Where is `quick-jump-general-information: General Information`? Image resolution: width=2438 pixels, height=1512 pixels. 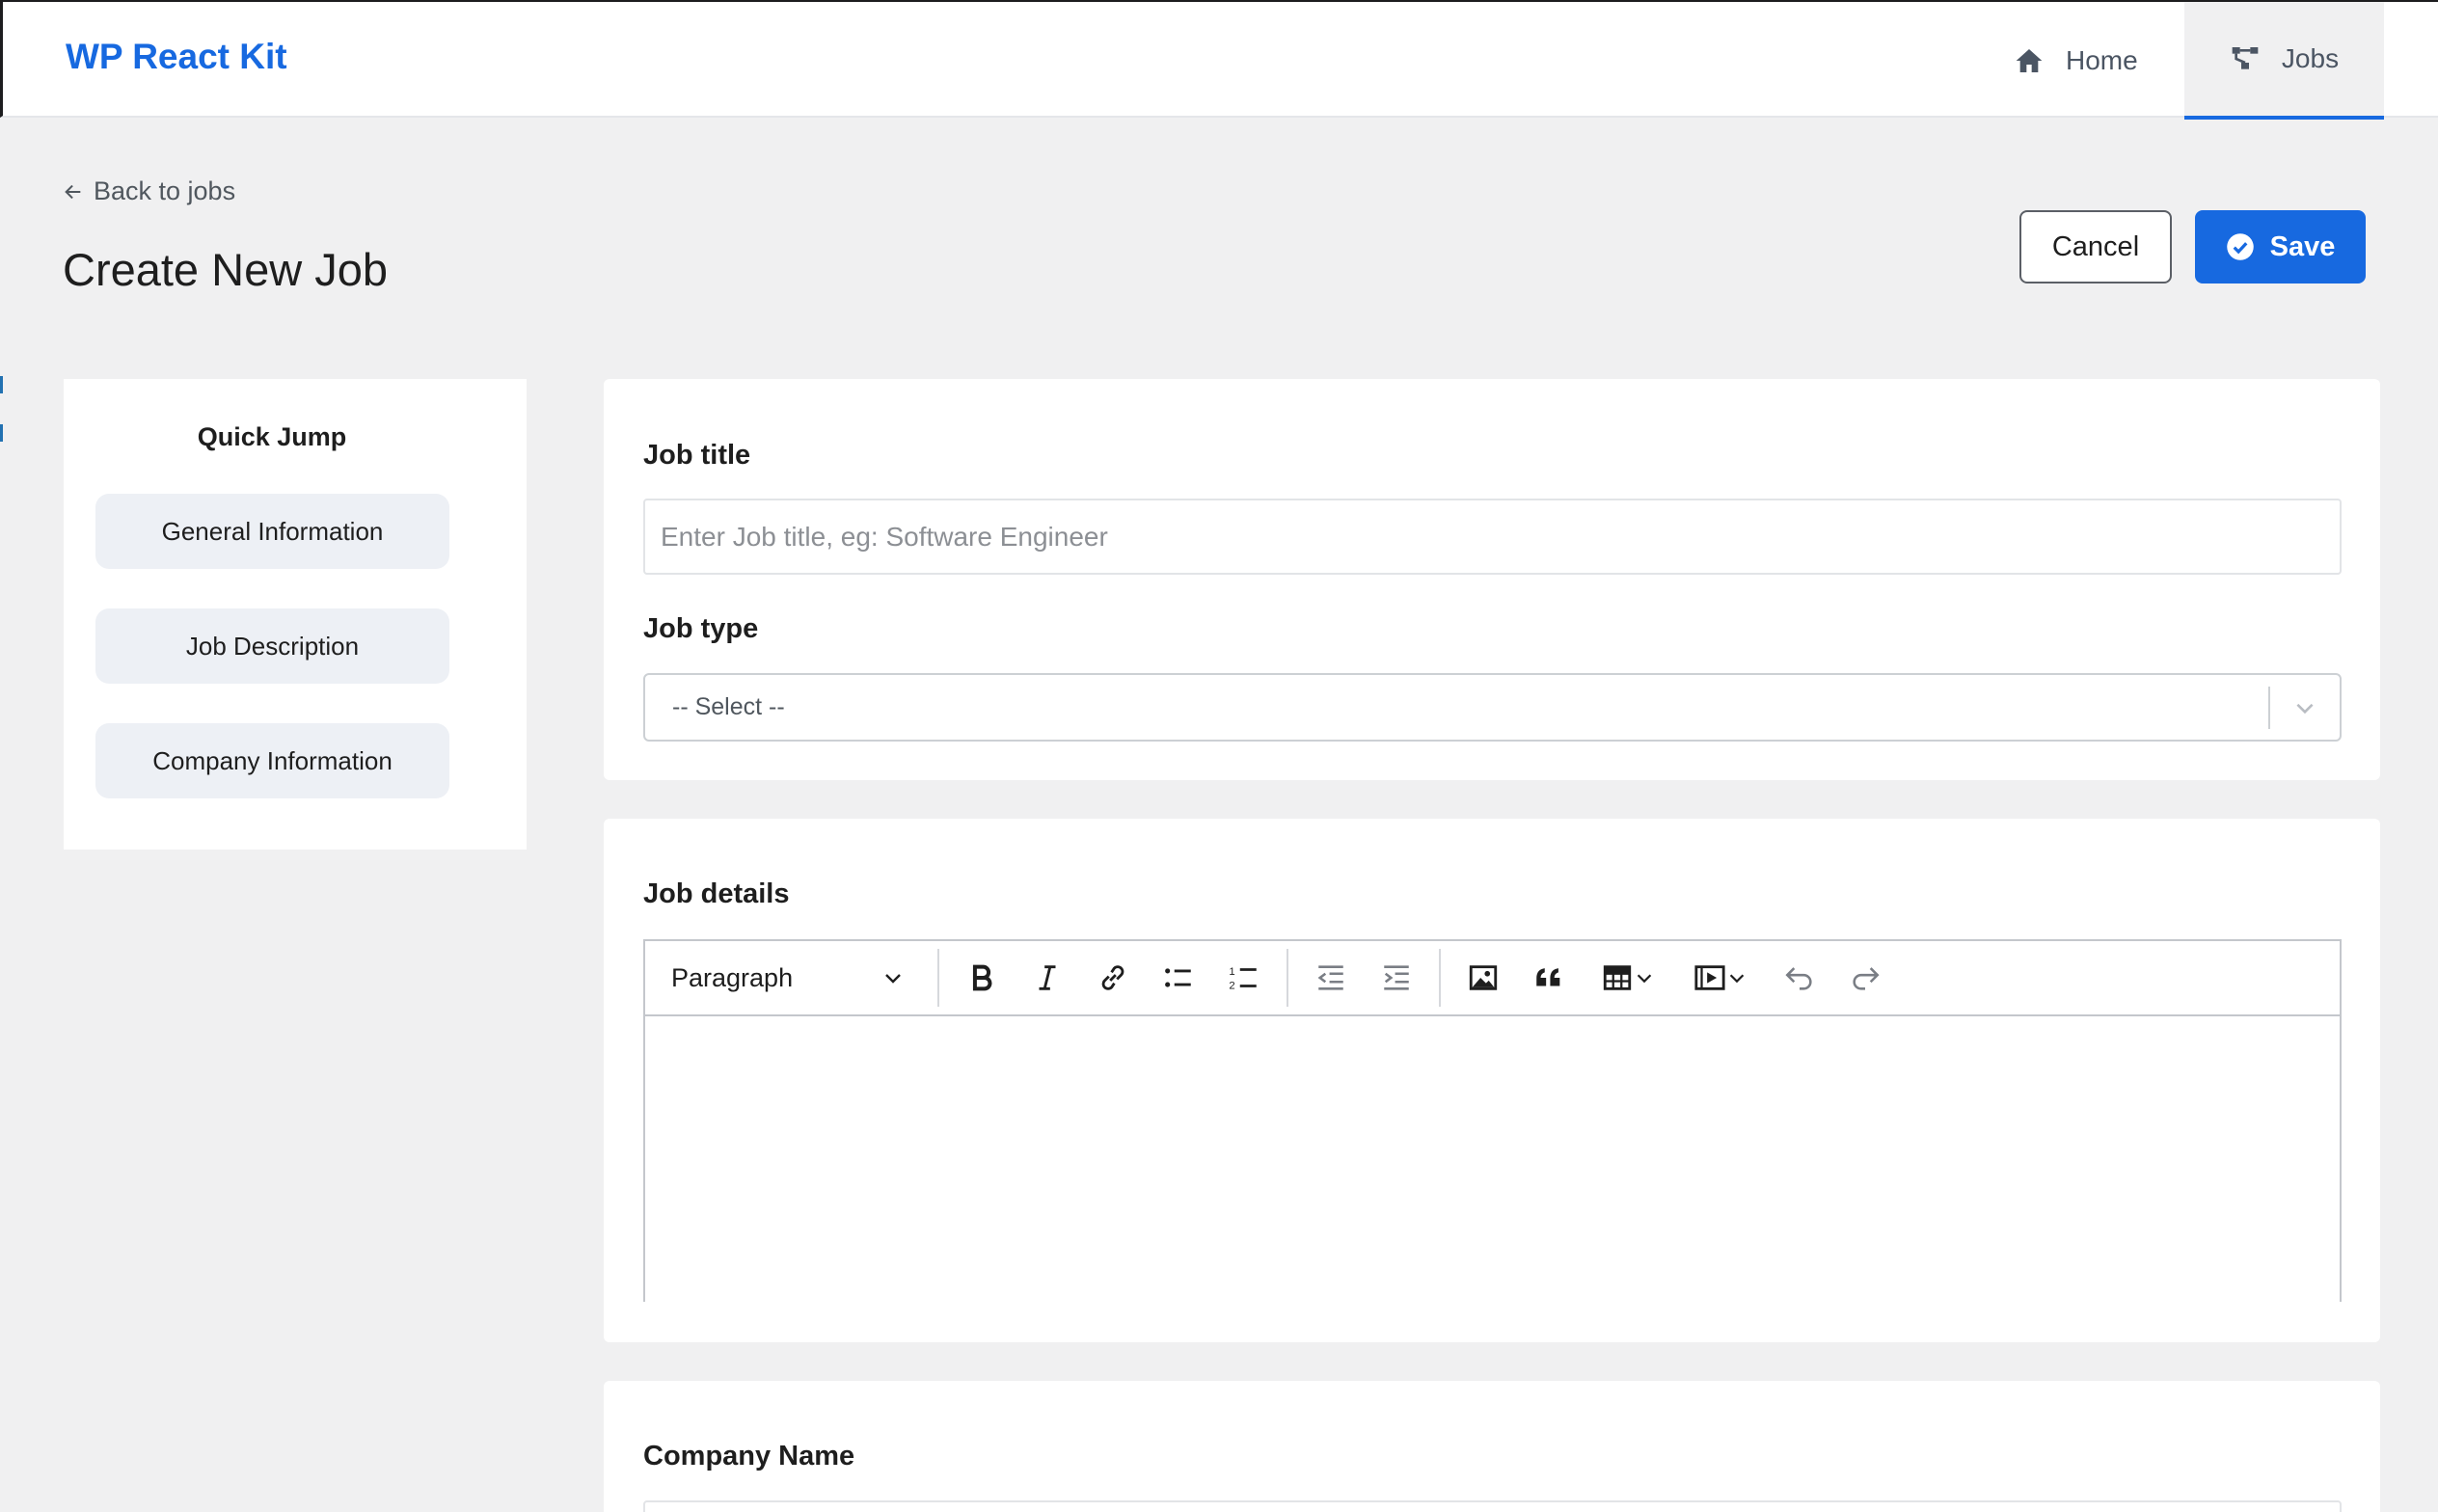 quick-jump-general-information: General Information is located at coordinates (272, 531).